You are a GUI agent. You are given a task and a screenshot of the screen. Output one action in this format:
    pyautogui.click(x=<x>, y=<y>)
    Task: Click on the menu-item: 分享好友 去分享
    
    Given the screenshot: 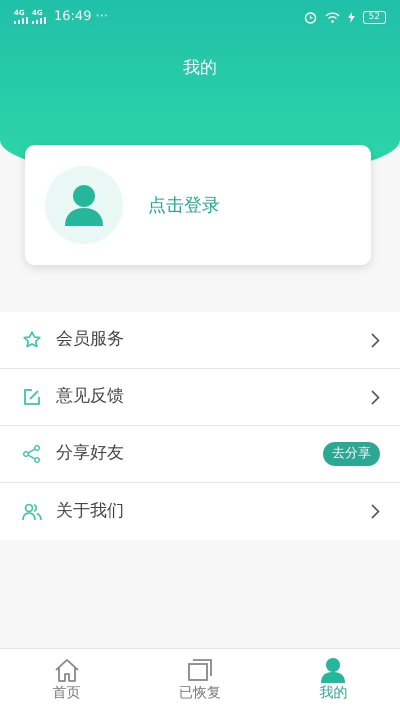 What is the action you would take?
    pyautogui.click(x=200, y=454)
    